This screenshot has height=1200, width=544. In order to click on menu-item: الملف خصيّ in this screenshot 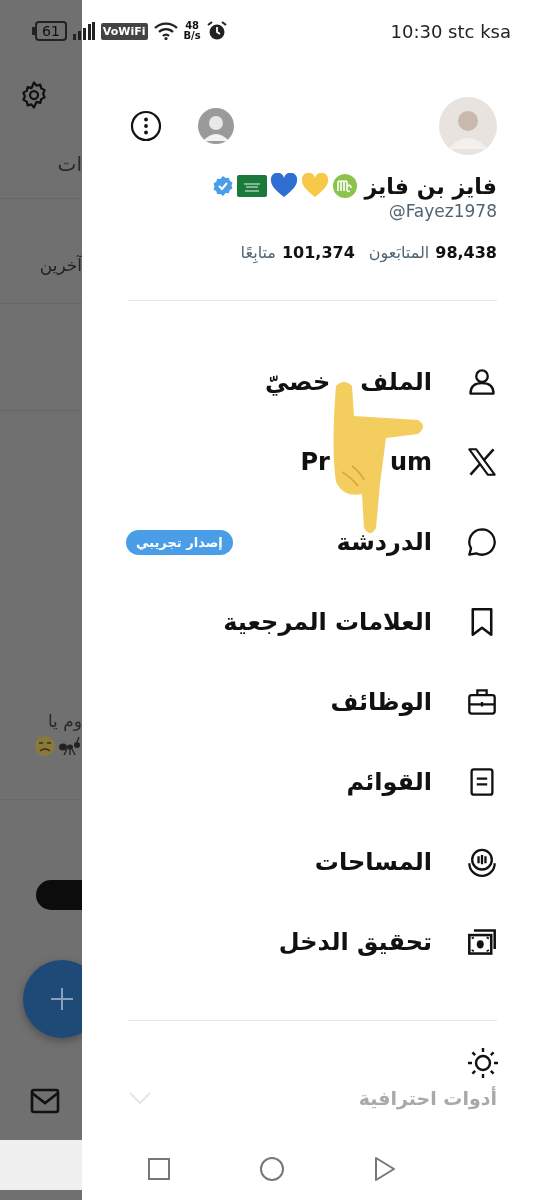, I will do `click(312, 382)`.